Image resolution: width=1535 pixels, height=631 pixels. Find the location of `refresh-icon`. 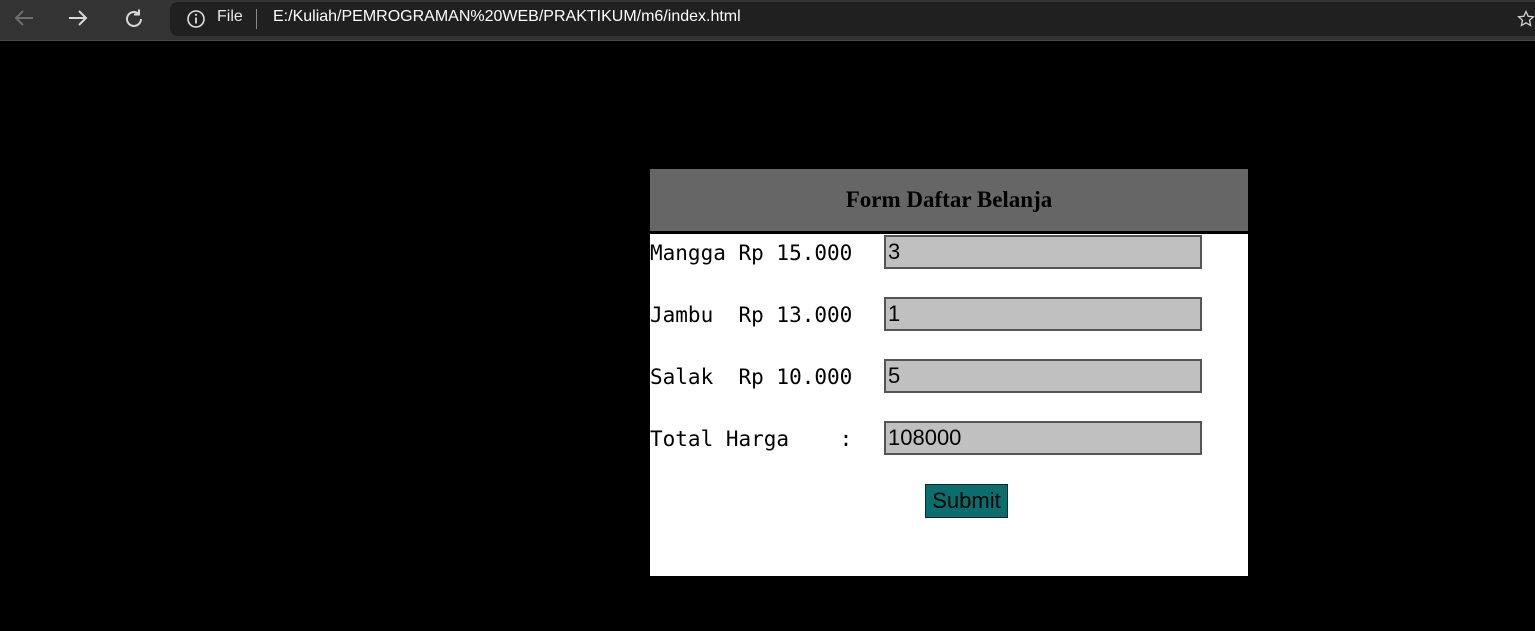

refresh-icon is located at coordinates (134, 18).